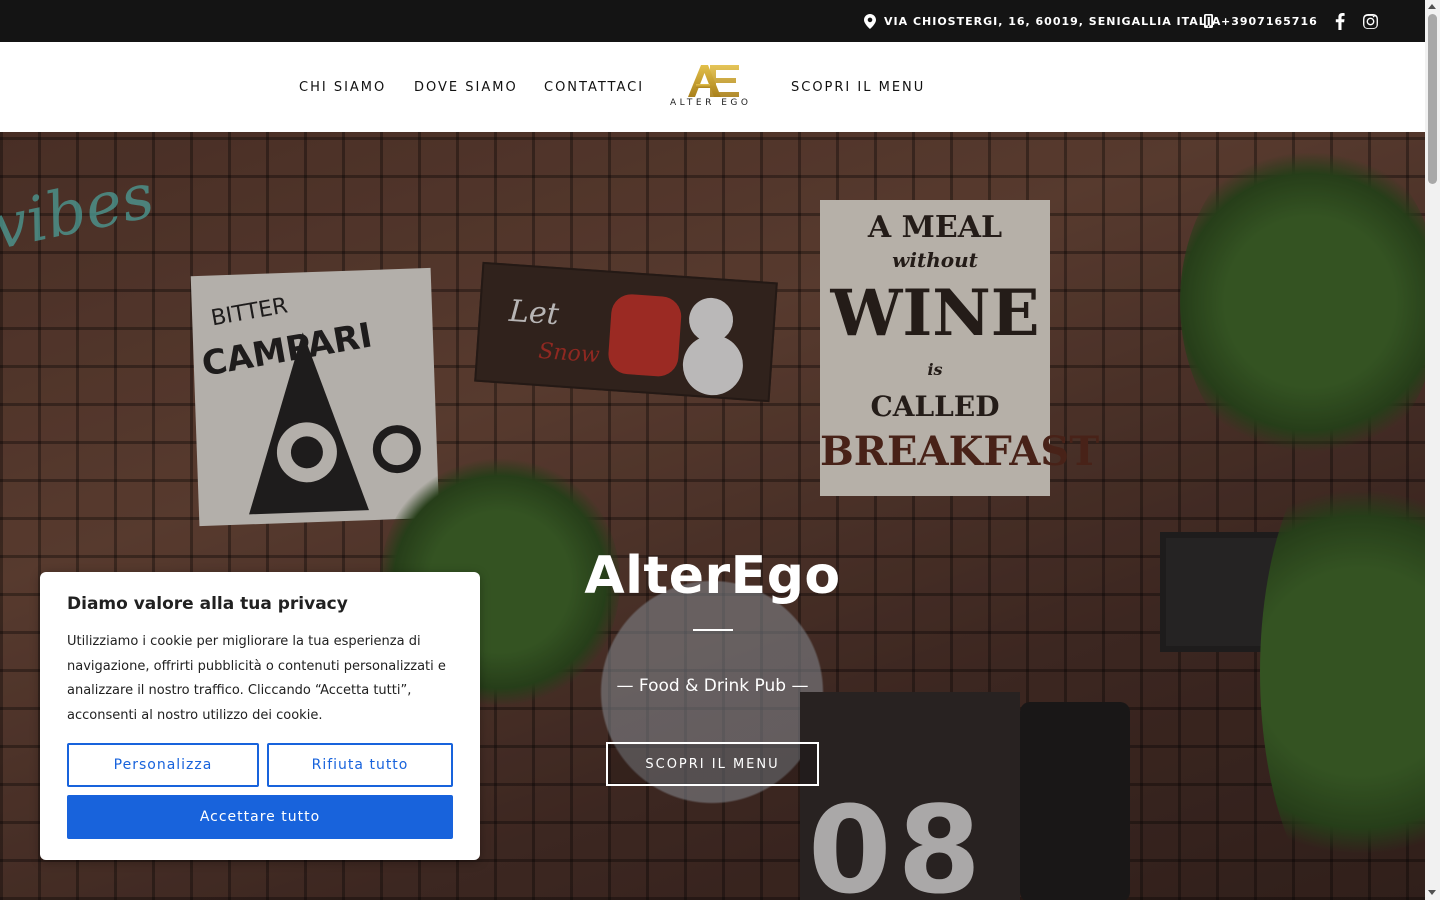 Image resolution: width=1440 pixels, height=900 pixels. What do you see at coordinates (713, 81) in the screenshot?
I see `logo-ae-mark` at bounding box center [713, 81].